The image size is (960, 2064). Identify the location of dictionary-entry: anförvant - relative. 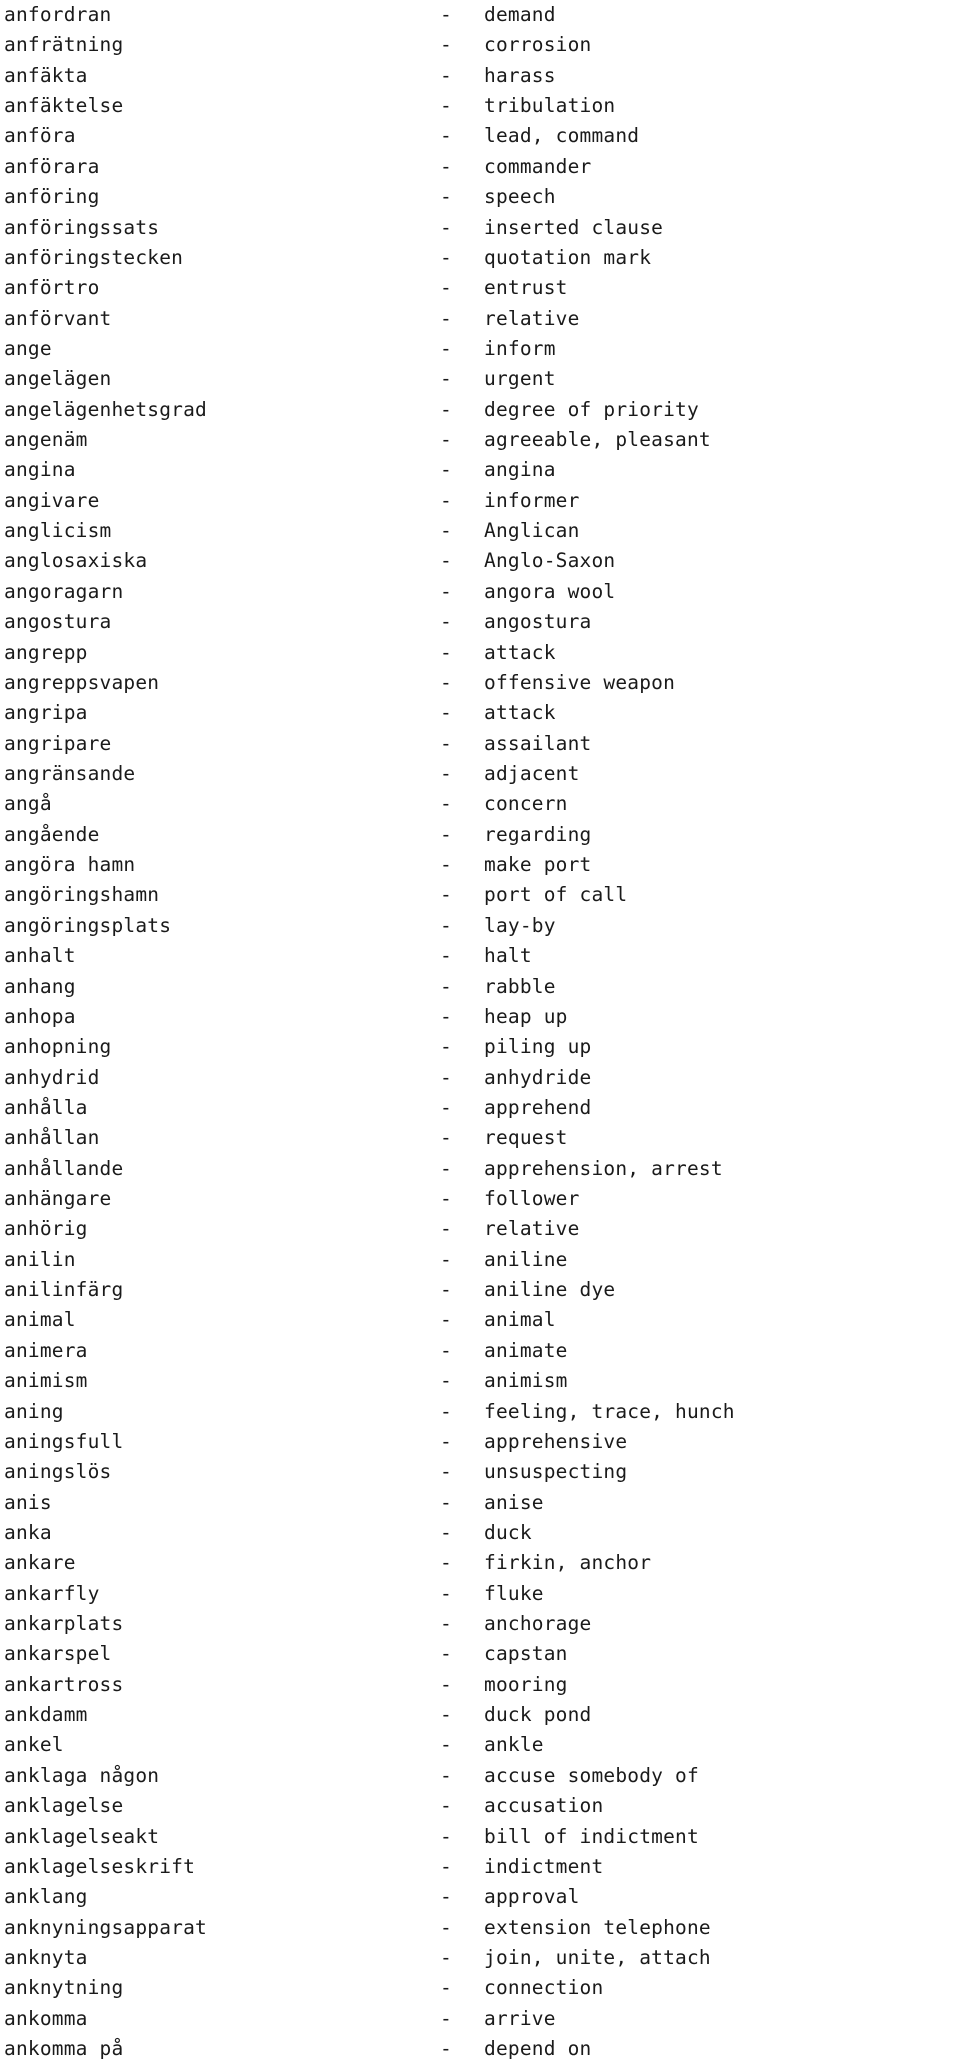
(480, 319).